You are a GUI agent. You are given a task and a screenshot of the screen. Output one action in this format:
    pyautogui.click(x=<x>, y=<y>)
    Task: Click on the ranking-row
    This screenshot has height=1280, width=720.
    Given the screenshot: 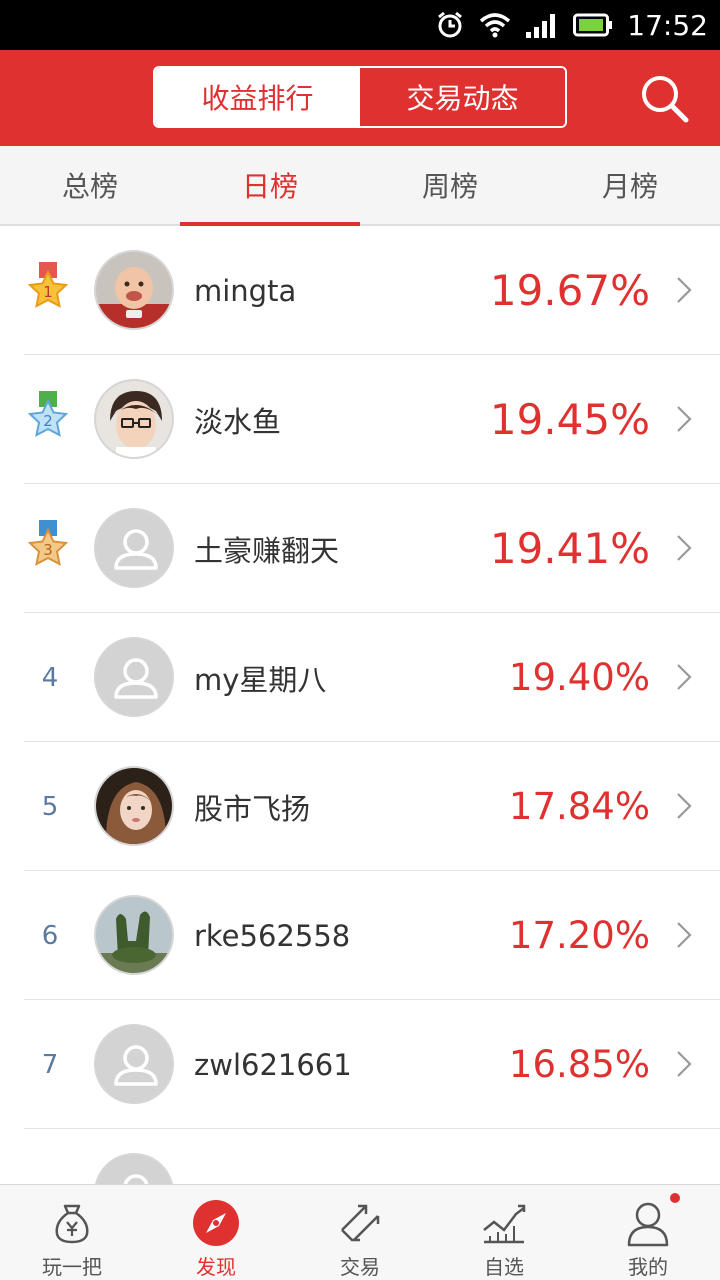 What is the action you would take?
    pyautogui.click(x=372, y=1156)
    